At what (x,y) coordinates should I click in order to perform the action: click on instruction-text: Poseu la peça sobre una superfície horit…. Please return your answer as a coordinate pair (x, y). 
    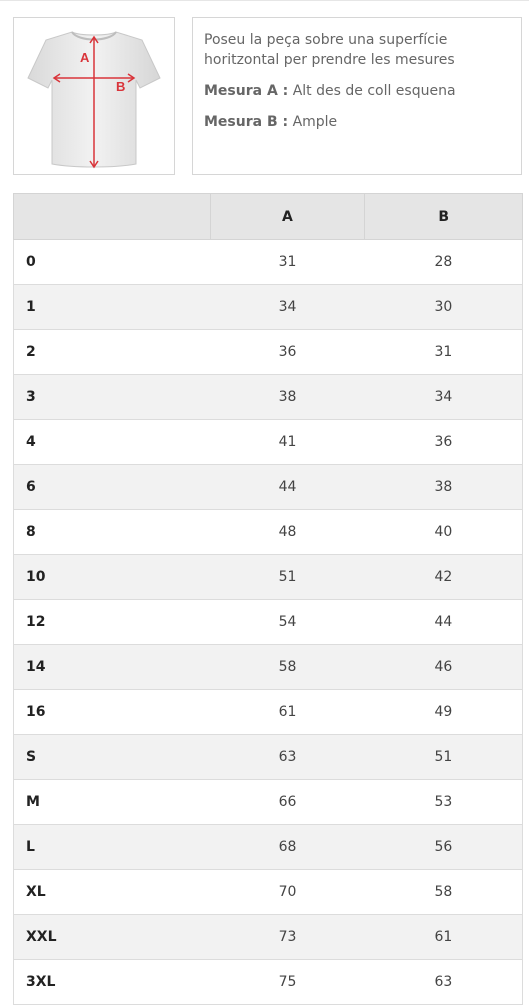
    Looking at the image, I should click on (329, 50).